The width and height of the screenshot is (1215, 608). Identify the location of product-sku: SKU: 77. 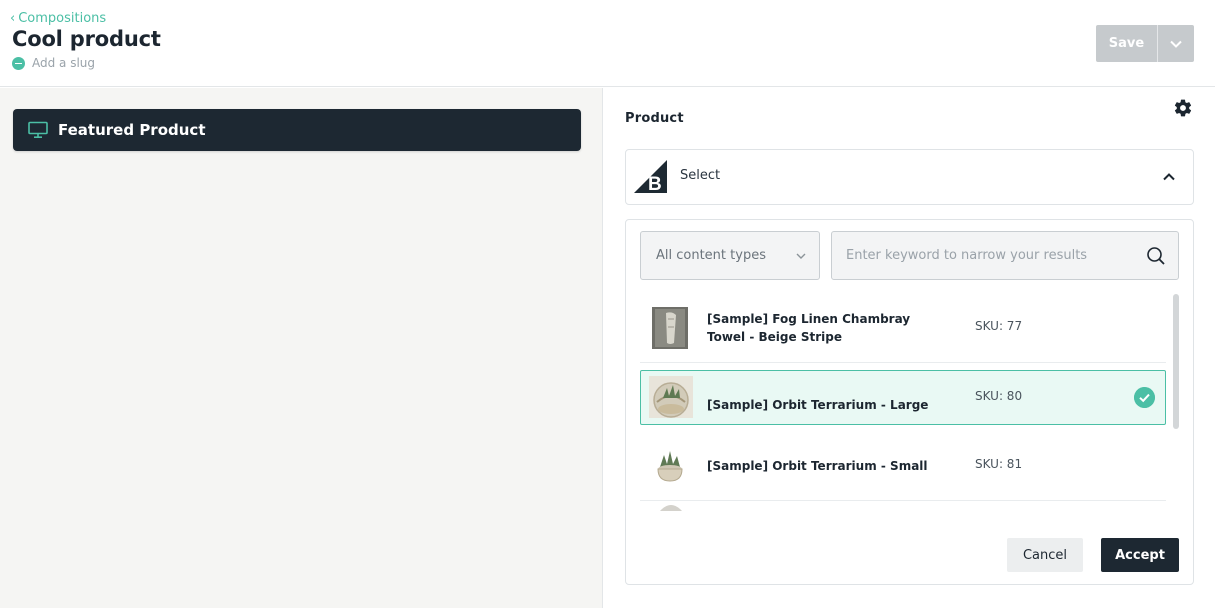
(999, 326).